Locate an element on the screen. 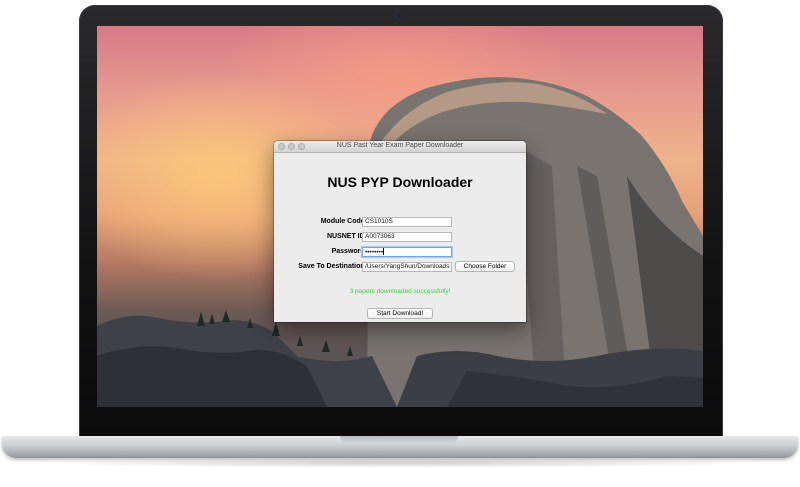 The width and height of the screenshot is (800, 487). window-title: NUS Past Year Exam Paper Downloader is located at coordinates (400, 145).